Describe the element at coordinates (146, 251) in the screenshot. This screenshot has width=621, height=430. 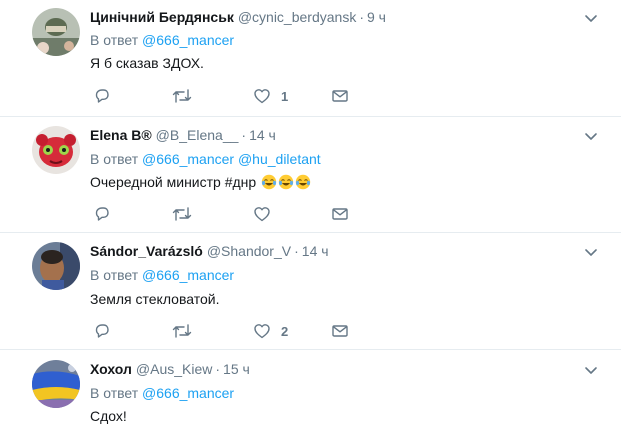
I see `display-name: Sándor_Varázsló` at that location.